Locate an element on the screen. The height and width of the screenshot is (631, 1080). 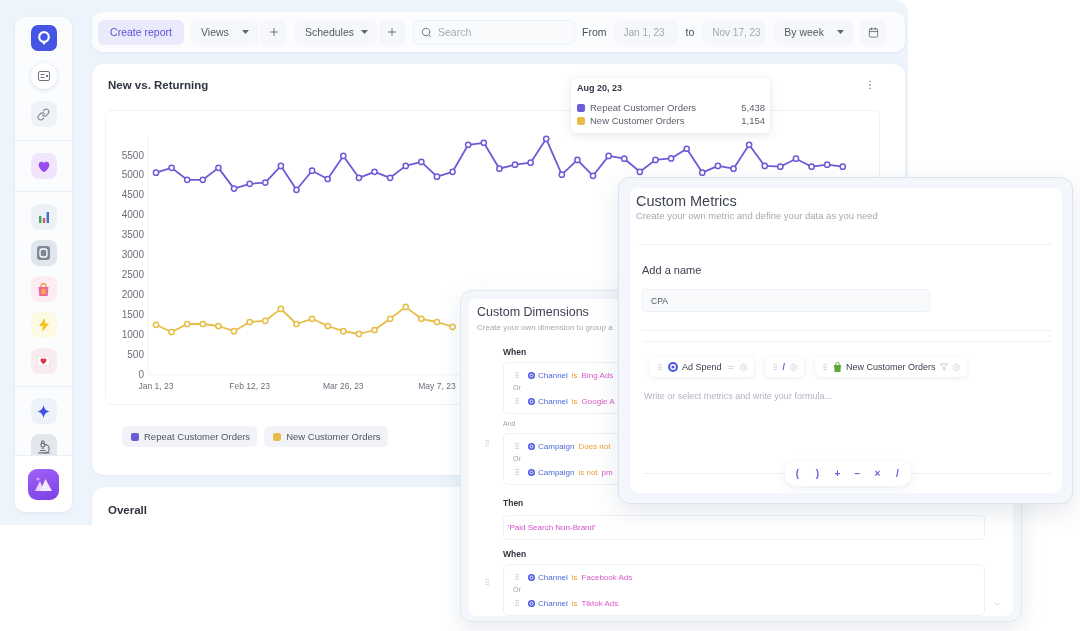
from-label: From is located at coordinates (594, 32).